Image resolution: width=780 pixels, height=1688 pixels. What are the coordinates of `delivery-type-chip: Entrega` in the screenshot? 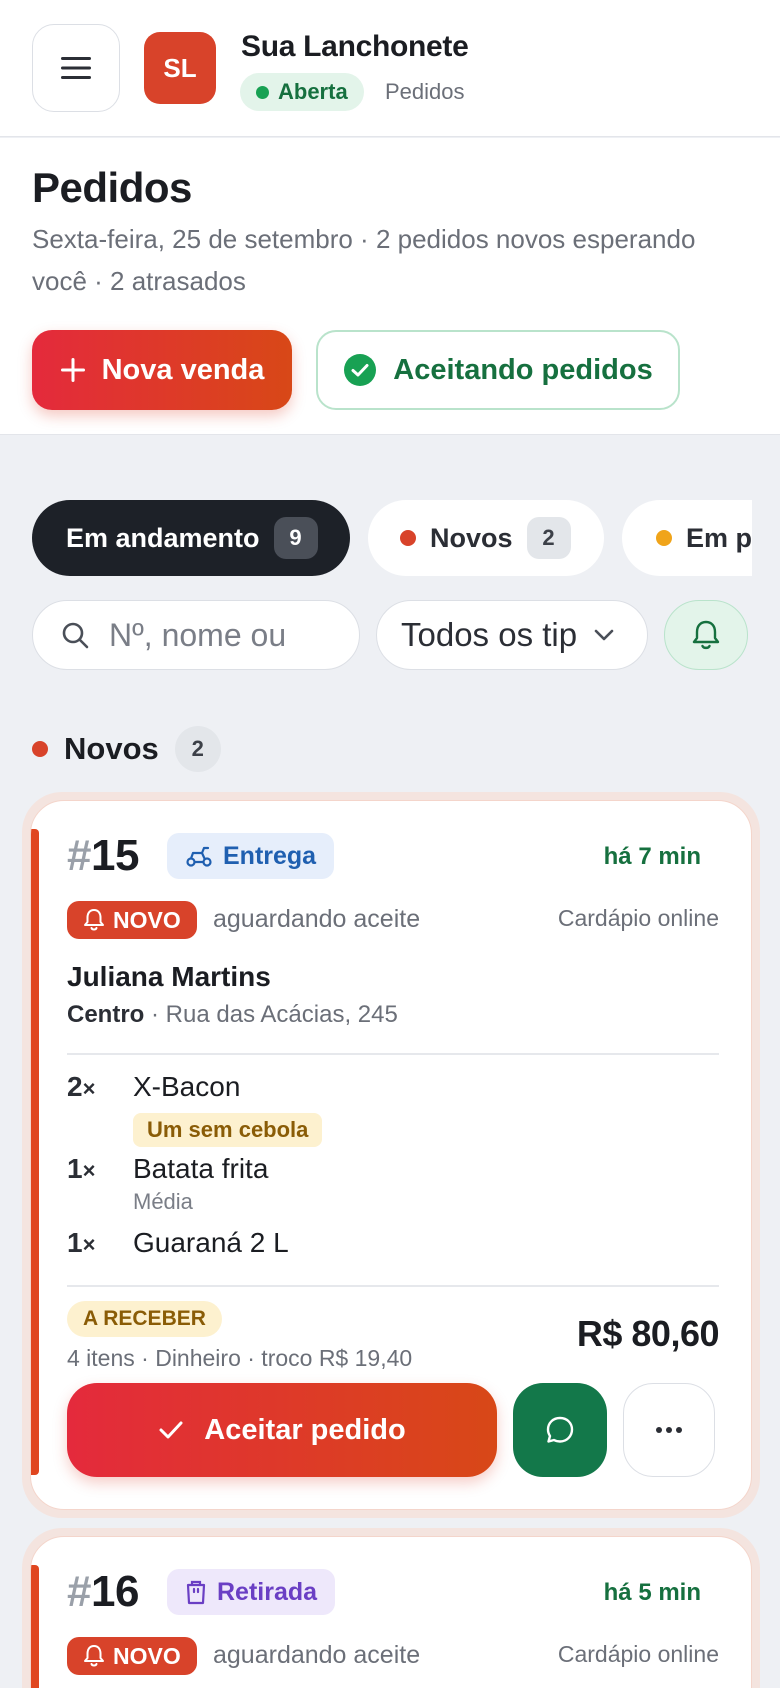 It's located at (251, 856).